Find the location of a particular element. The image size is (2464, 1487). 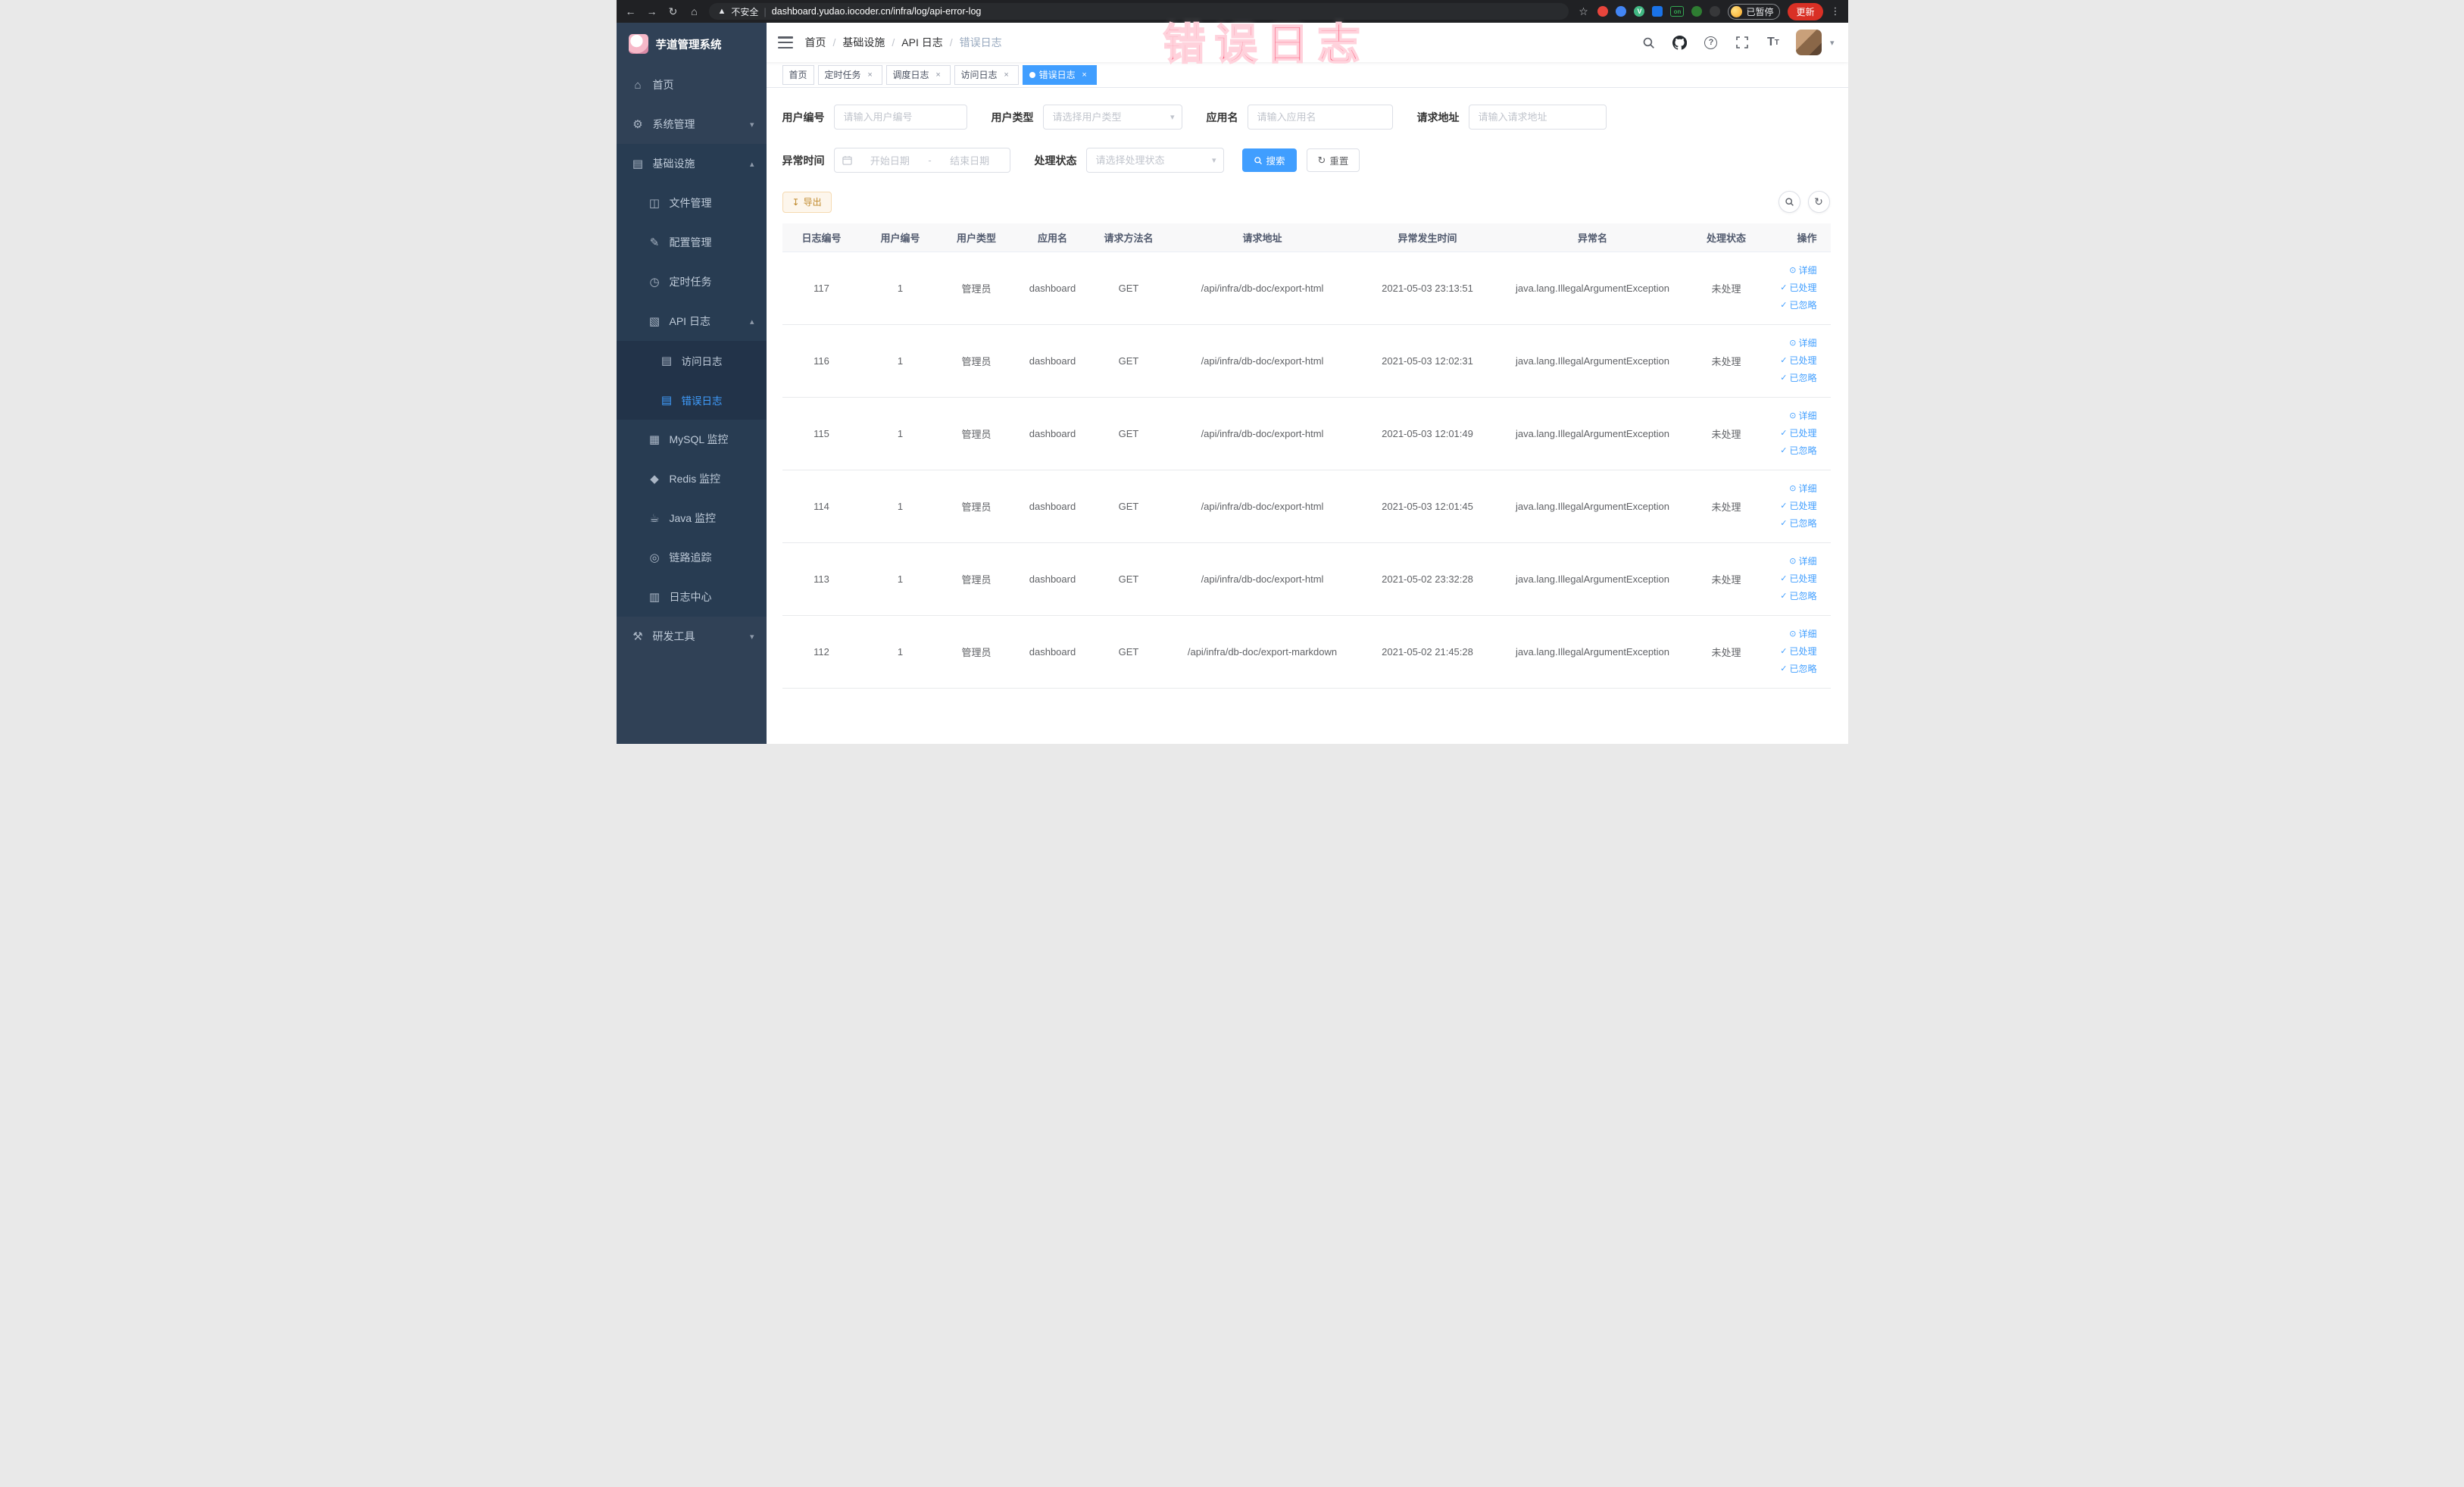

chrome-update-button: 更新 is located at coordinates (1805, 11).